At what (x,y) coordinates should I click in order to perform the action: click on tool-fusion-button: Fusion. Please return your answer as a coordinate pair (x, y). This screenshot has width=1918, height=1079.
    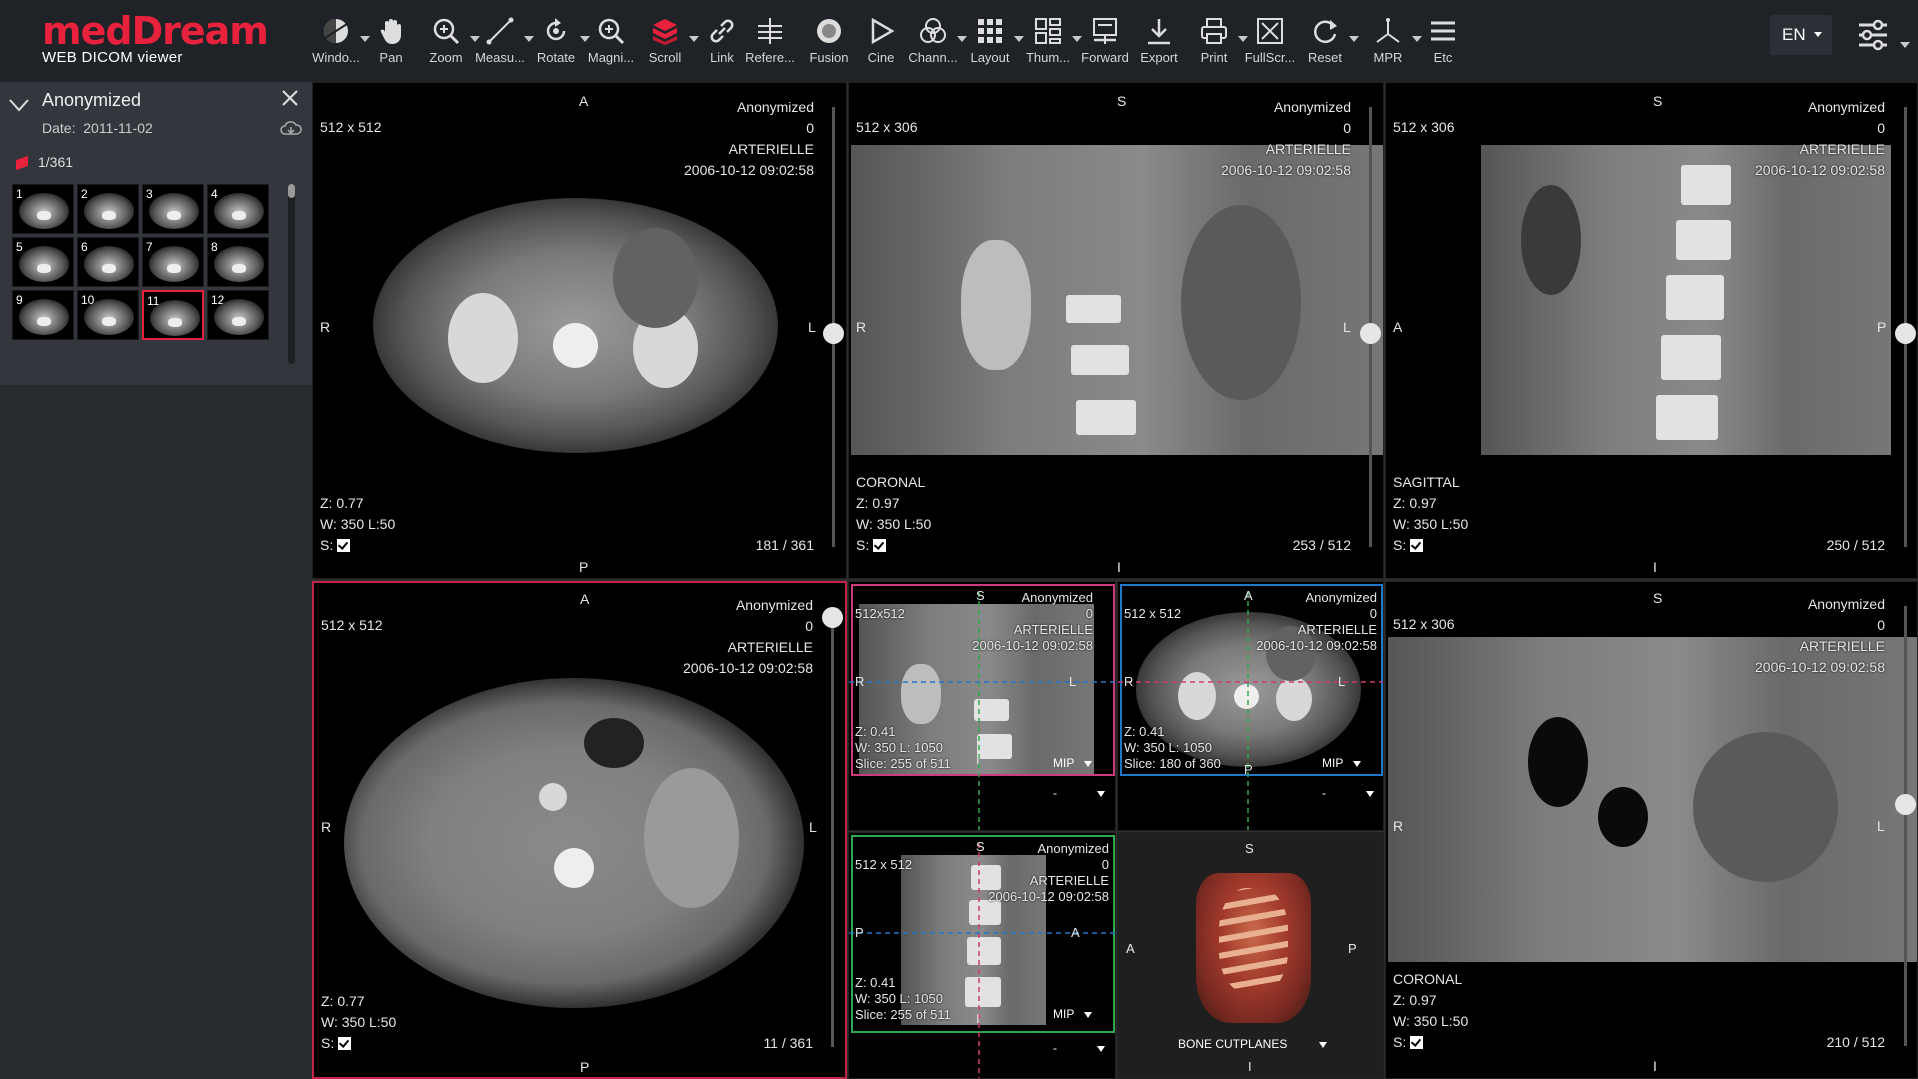
    Looking at the image, I should click on (829, 43).